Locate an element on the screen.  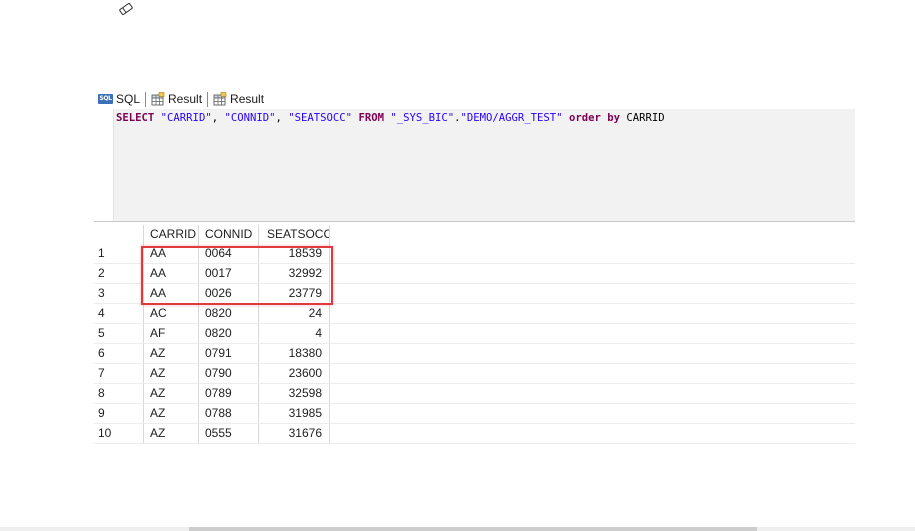
row-number: 2 is located at coordinates (101, 273).